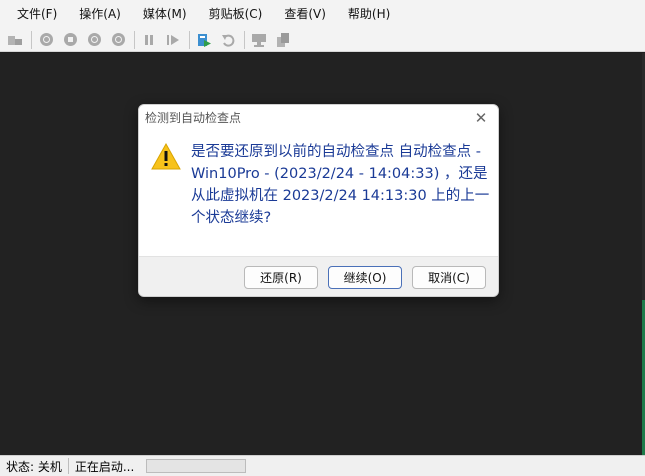 Image resolution: width=645 pixels, height=476 pixels. Describe the element at coordinates (165, 14) in the screenshot. I see `menu-media: 媒体(M)` at that location.